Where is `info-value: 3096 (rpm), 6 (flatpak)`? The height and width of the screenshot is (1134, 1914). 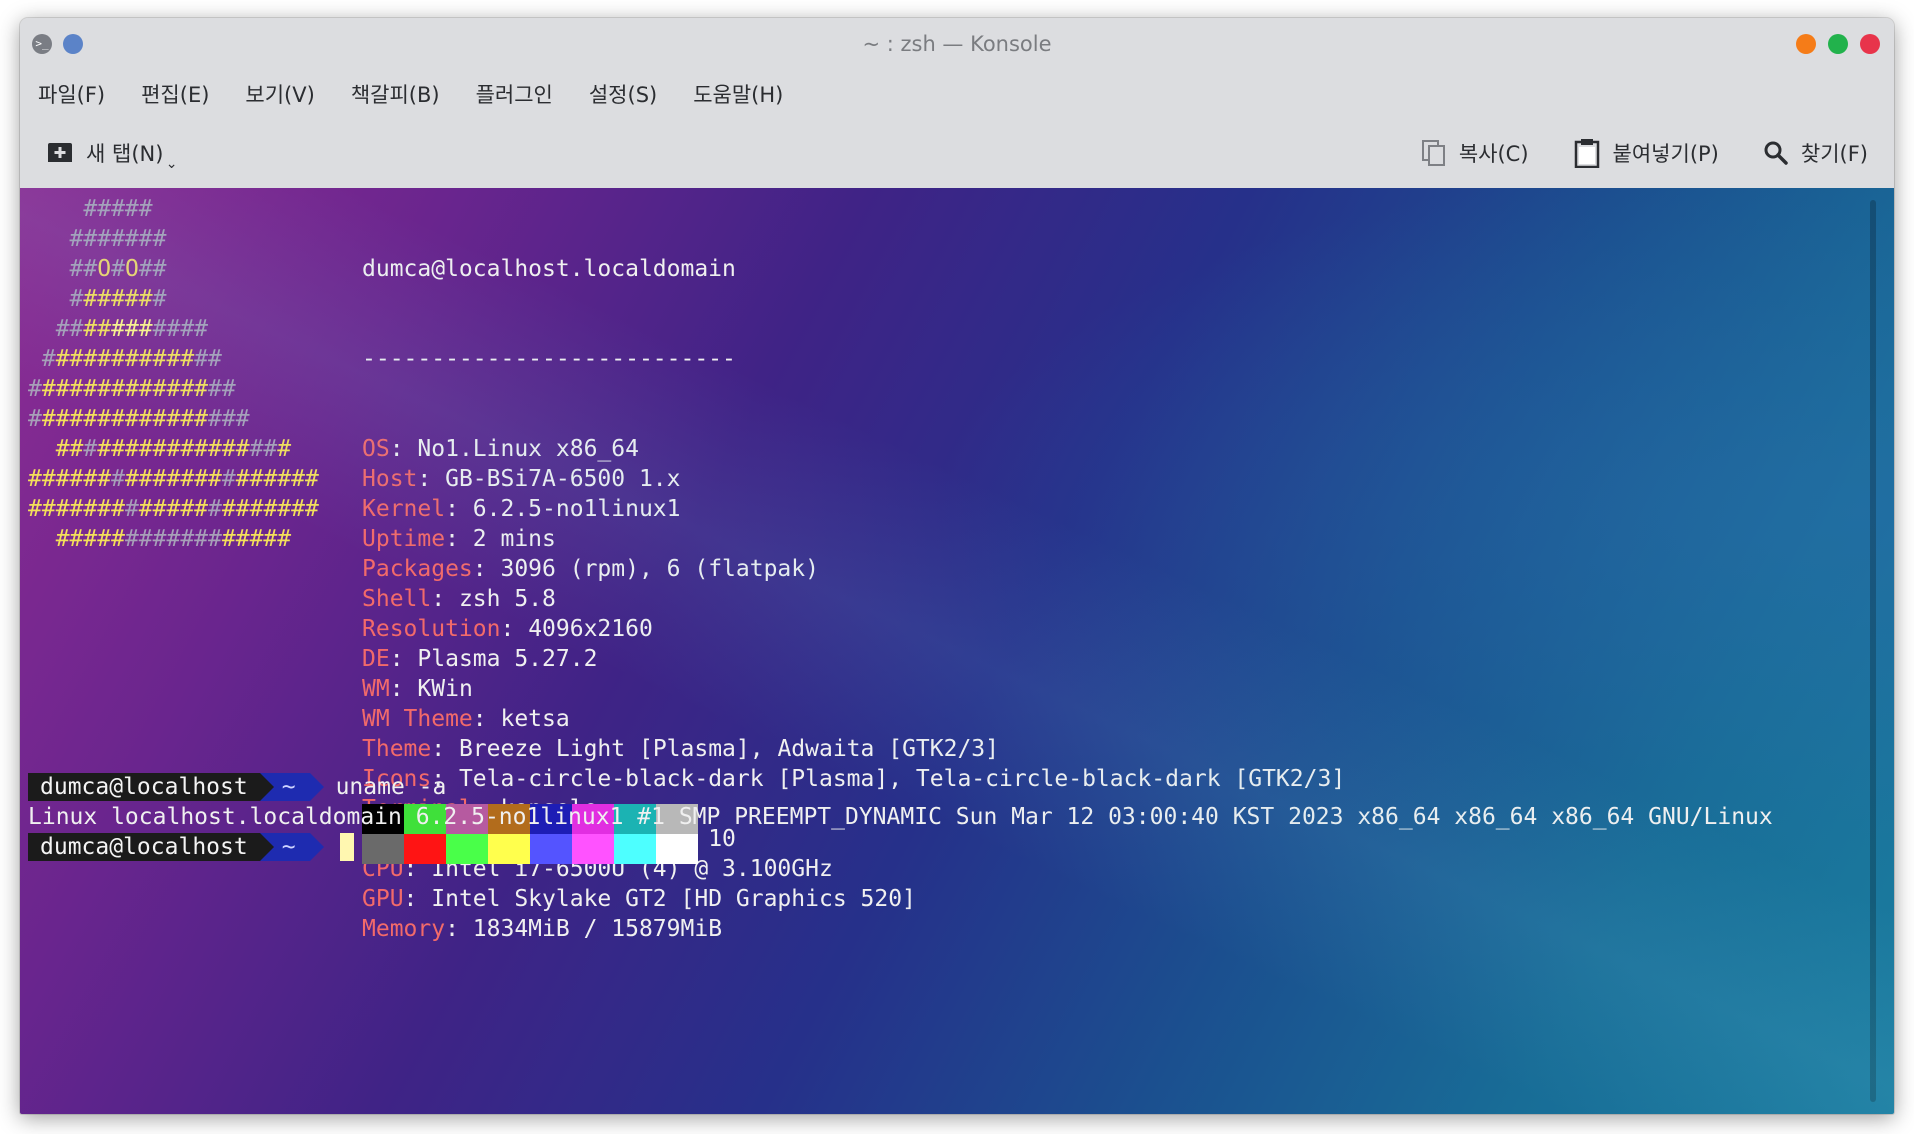 info-value: 3096 (rpm), 6 (flatpak) is located at coordinates (659, 569).